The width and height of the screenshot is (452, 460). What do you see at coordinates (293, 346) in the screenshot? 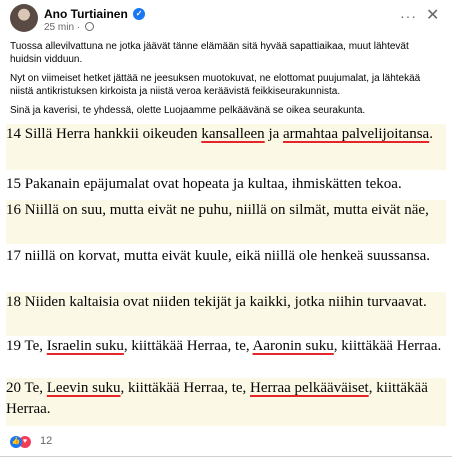
I see `underlined-text: Aaronin suku` at bounding box center [293, 346].